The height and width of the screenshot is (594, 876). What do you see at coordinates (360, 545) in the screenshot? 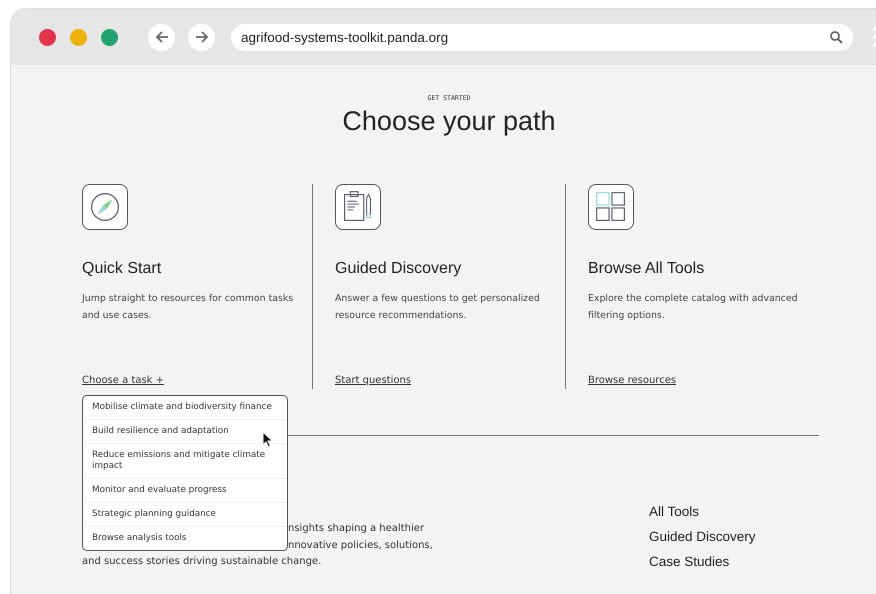
I see `intro-text: nnovative policies, solutions,` at bounding box center [360, 545].